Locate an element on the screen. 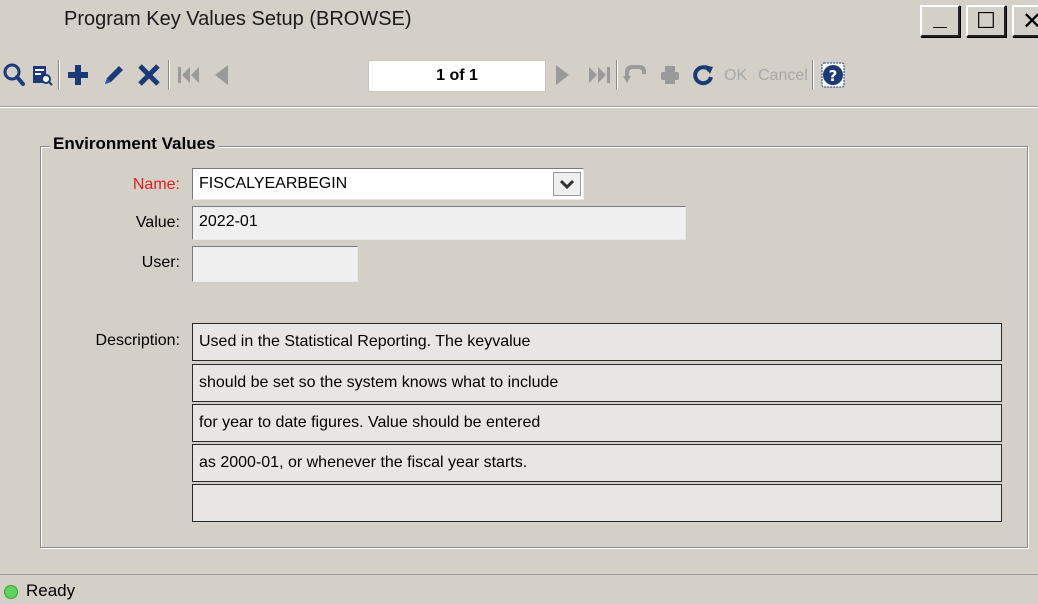  minimize-icon: _ is located at coordinates (940, 17).